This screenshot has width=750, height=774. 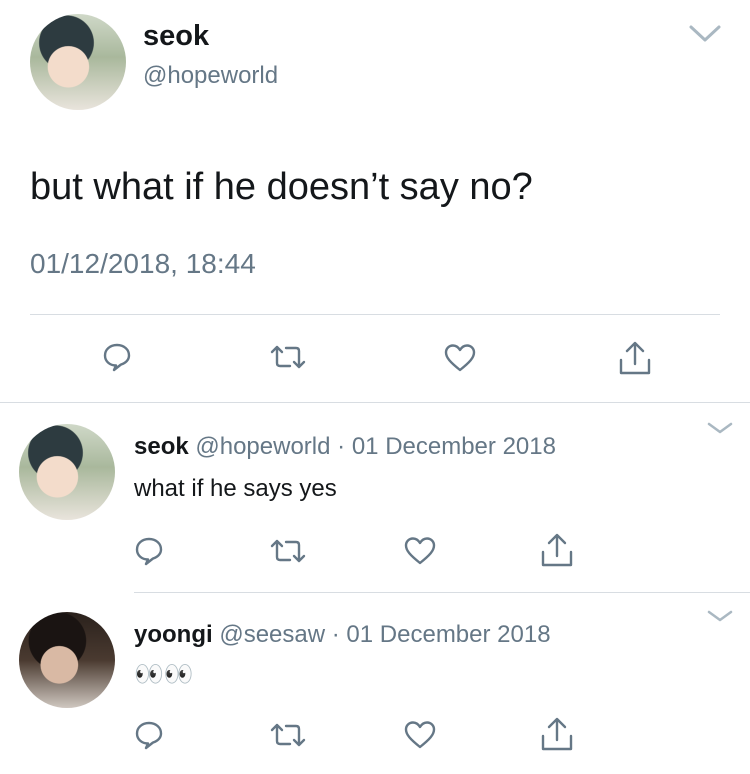 I want to click on main-tweet-more-button, so click(x=705, y=33).